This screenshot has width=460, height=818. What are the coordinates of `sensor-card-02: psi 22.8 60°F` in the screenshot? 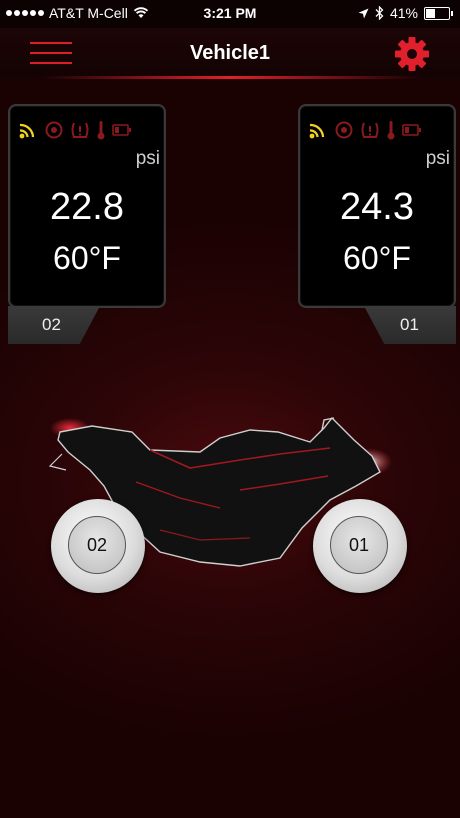 It's located at (87, 206).